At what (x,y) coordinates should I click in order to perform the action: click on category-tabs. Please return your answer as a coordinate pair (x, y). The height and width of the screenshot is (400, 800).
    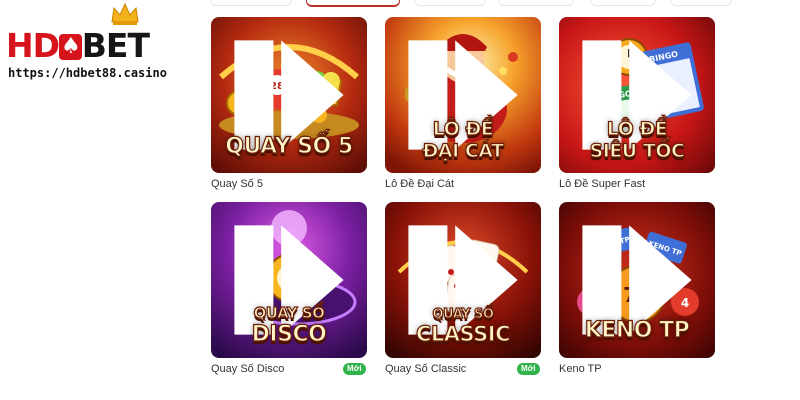
    Looking at the image, I should click on (471, 3).